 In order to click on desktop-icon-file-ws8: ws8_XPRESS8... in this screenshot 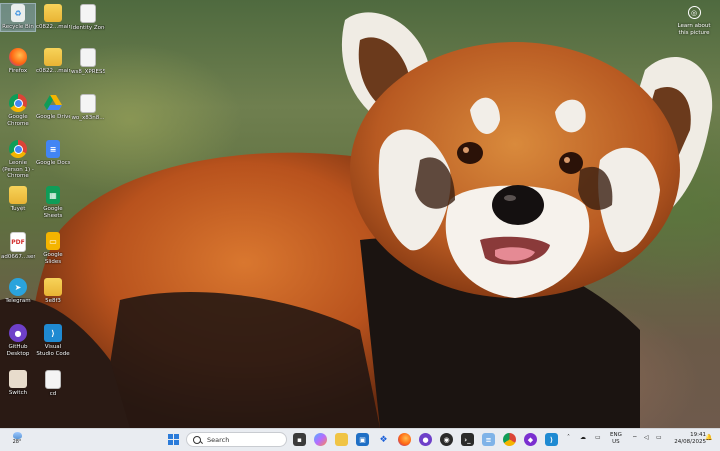, I will do `click(88, 62)`.